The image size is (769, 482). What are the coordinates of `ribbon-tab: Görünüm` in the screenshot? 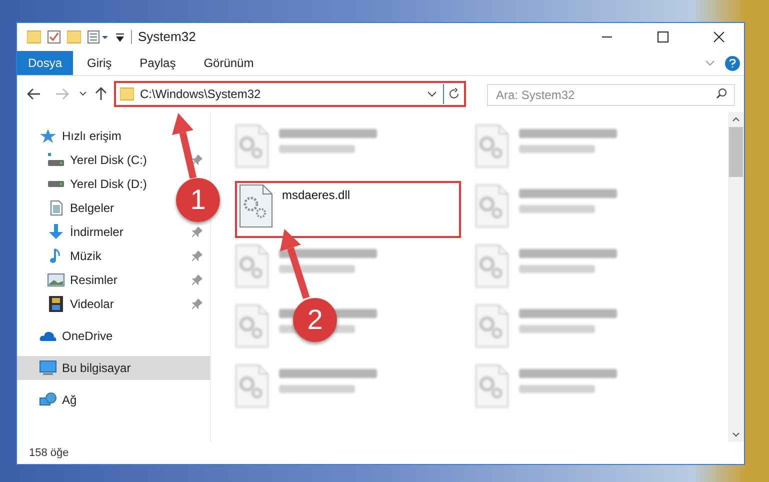 It's located at (229, 63).